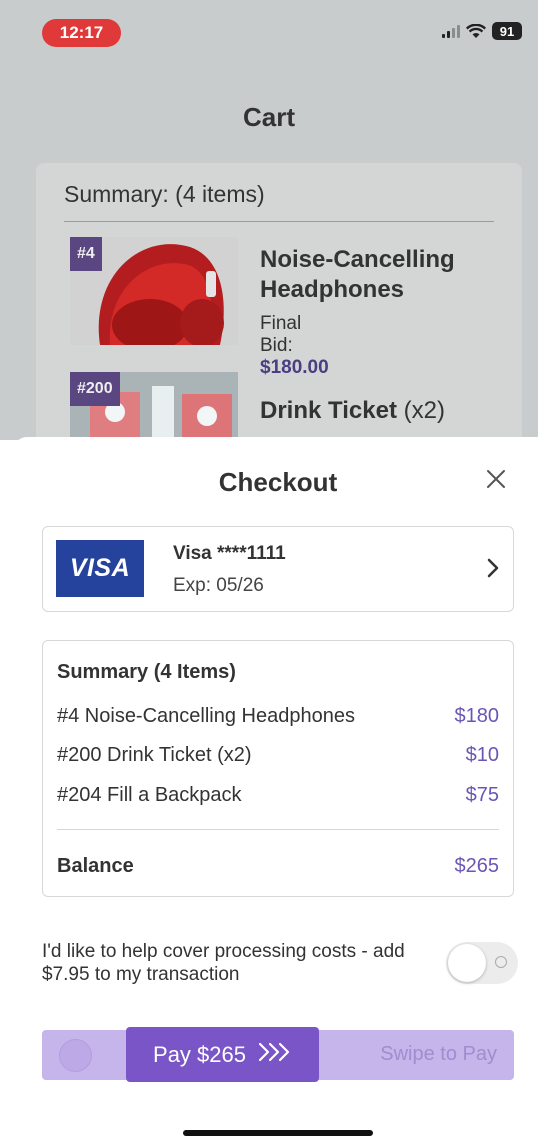 This screenshot has height=1145, width=538. I want to click on summary-title: Summary (4 Items), so click(146, 672).